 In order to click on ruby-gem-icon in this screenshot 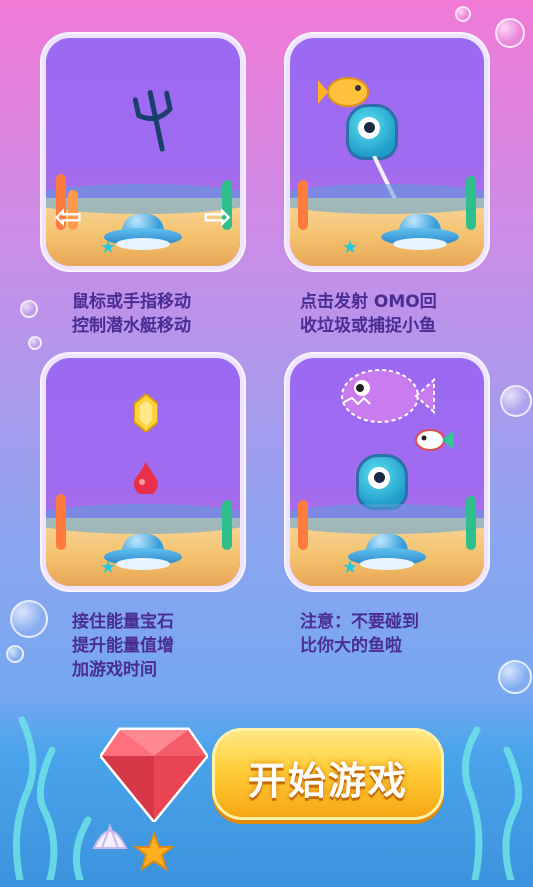, I will do `click(154, 772)`.